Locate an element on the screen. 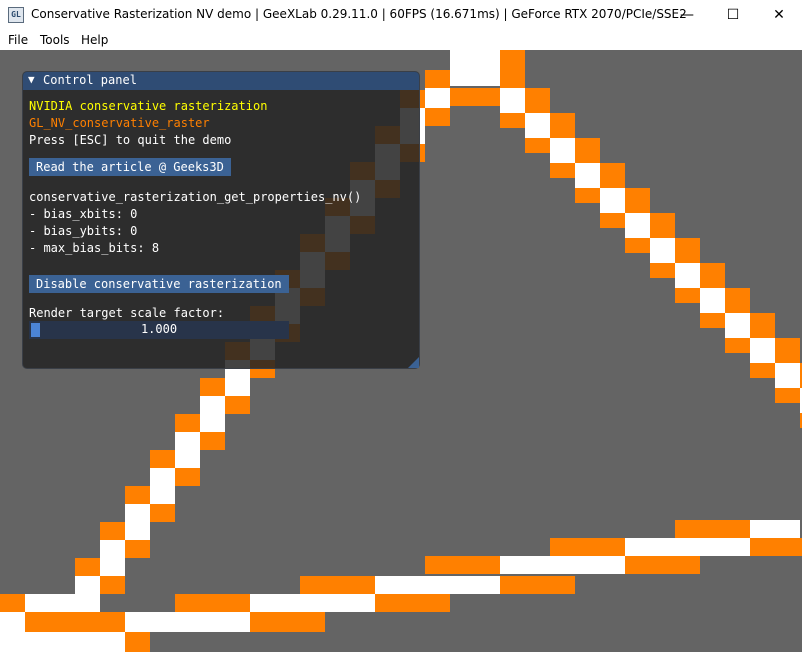  scale-factor-value: 1.000 is located at coordinates (159, 329).